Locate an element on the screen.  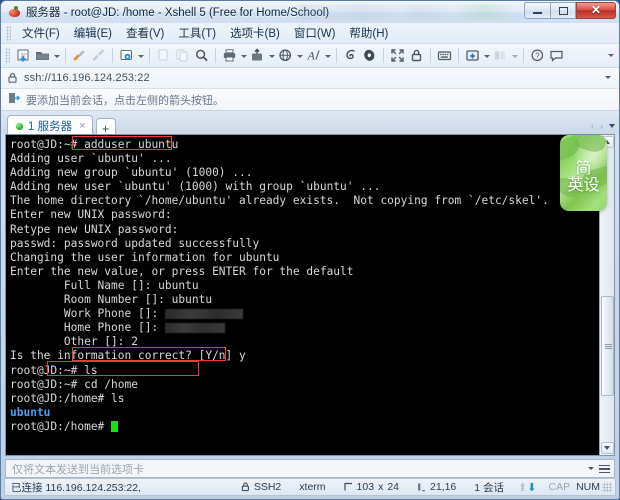
send-bar-caret-icon is located at coordinates (591, 468).